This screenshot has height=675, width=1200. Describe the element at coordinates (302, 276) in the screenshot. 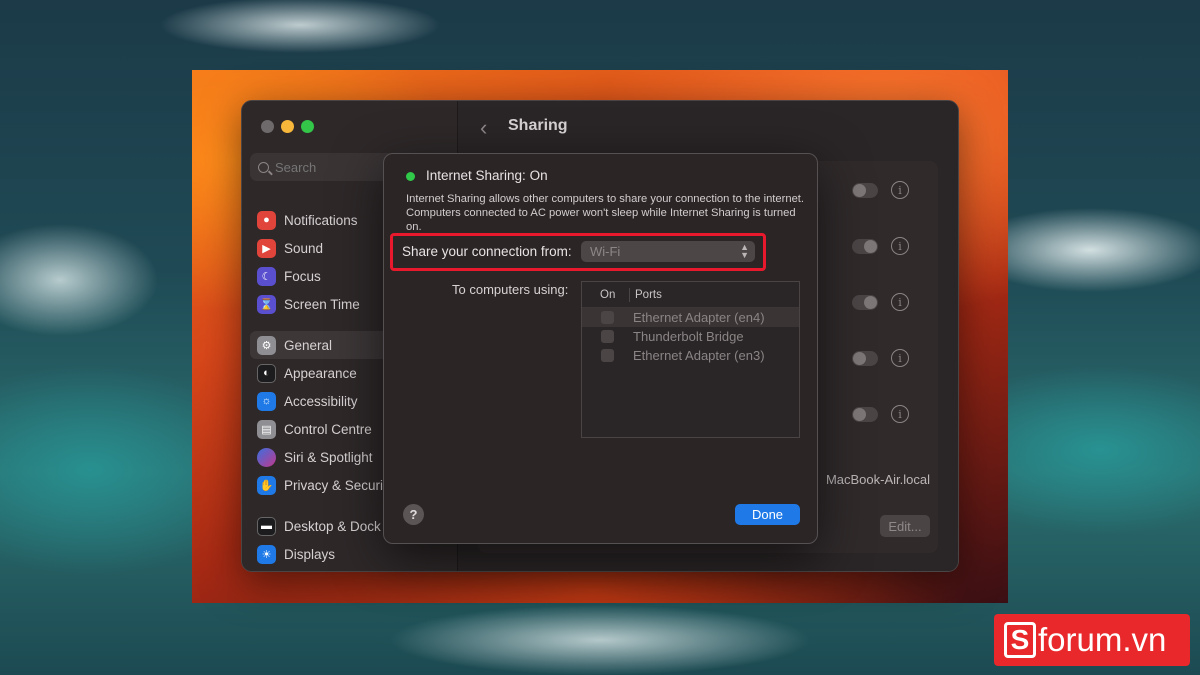

I see `sidebar-item-label: Focus` at that location.